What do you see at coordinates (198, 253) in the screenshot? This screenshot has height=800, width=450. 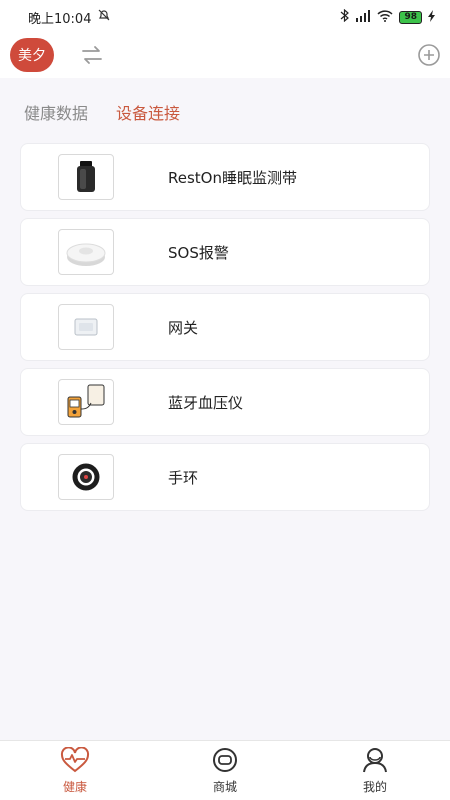 I see `device-name: SOS报警` at bounding box center [198, 253].